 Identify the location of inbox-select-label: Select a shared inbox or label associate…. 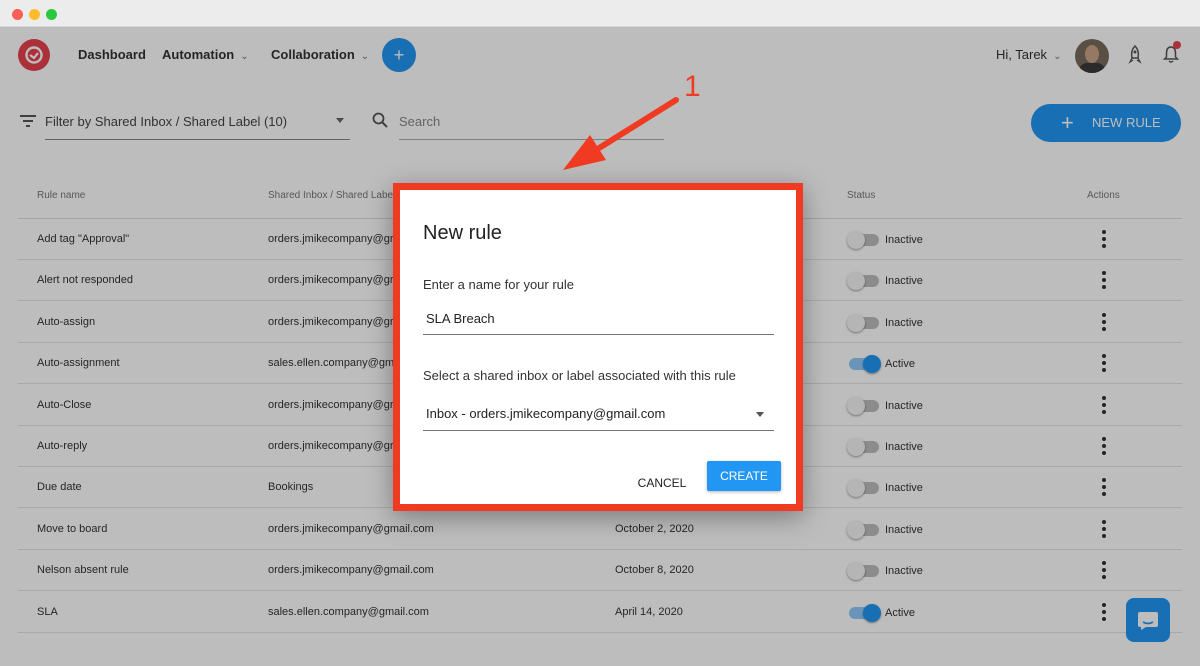
(579, 375).